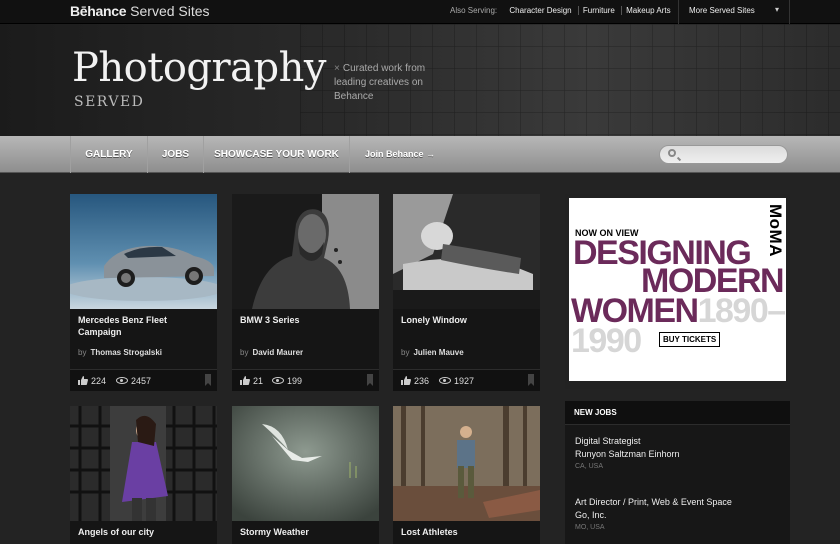  Describe the element at coordinates (143, 463) in the screenshot. I see `project-thumbnail-angels` at that location.